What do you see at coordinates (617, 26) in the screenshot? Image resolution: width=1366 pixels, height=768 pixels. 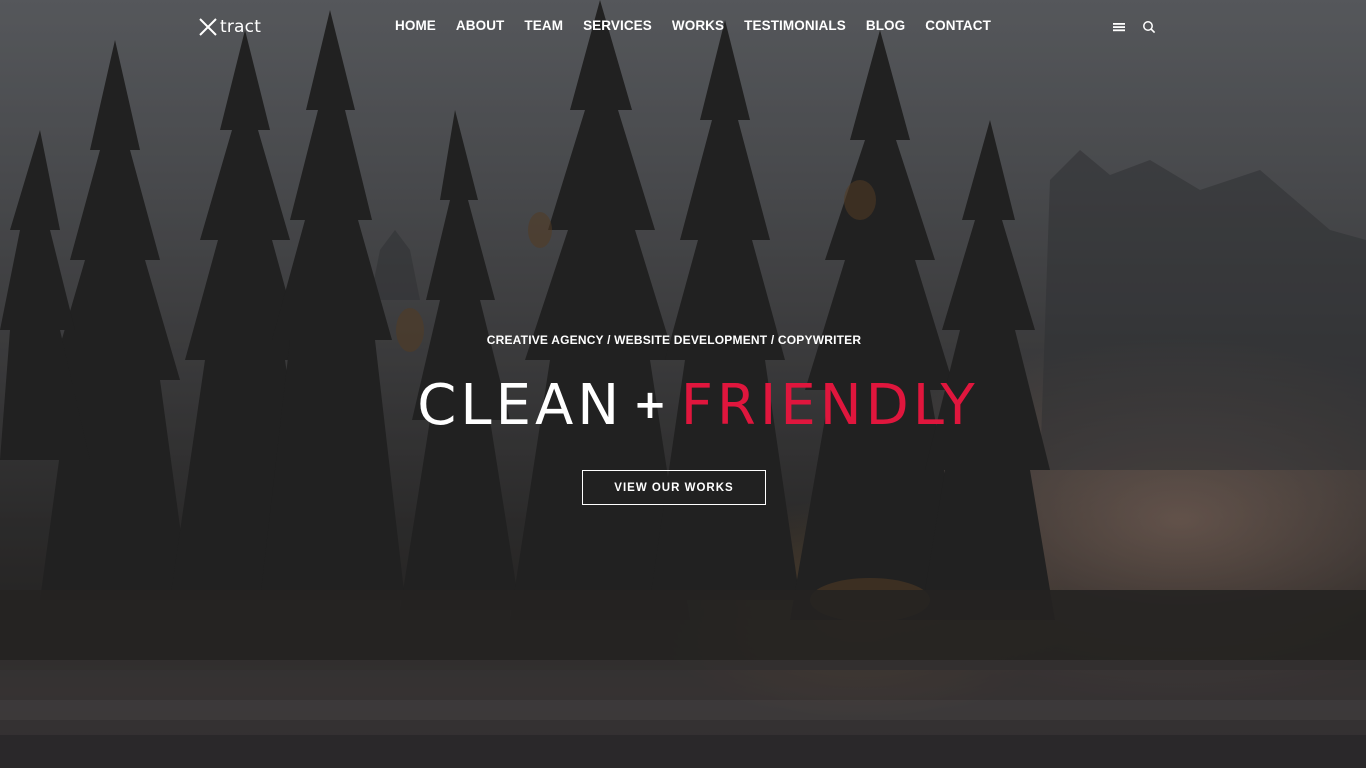 I see `nav-item-services: SERVICES` at bounding box center [617, 26].